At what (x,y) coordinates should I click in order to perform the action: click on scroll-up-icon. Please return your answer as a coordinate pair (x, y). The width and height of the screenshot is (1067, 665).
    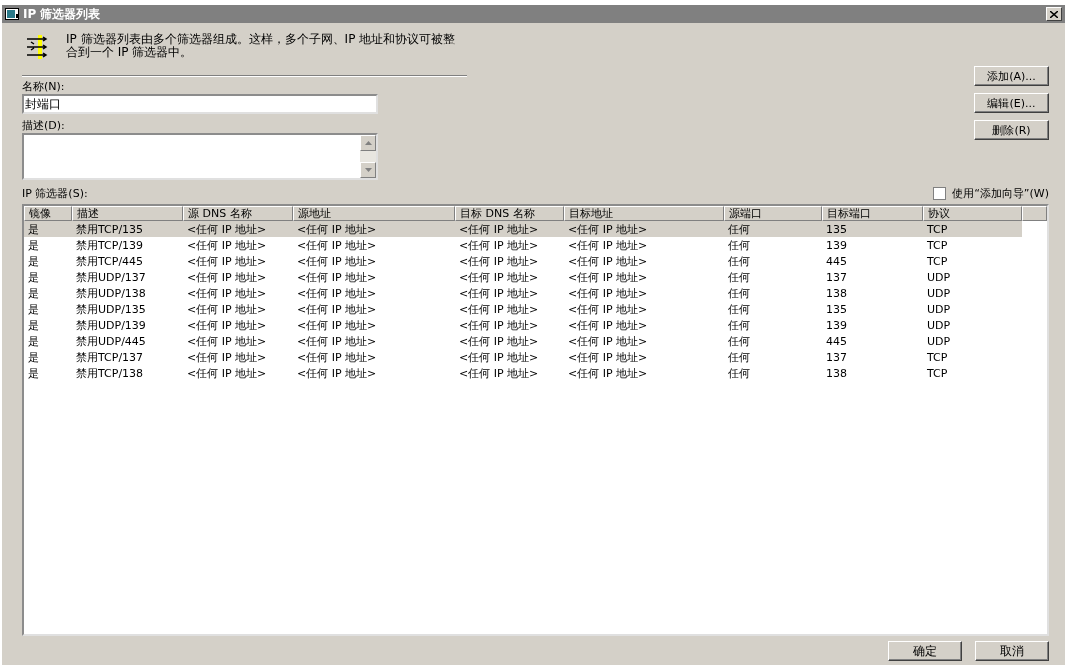
    Looking at the image, I should click on (368, 143).